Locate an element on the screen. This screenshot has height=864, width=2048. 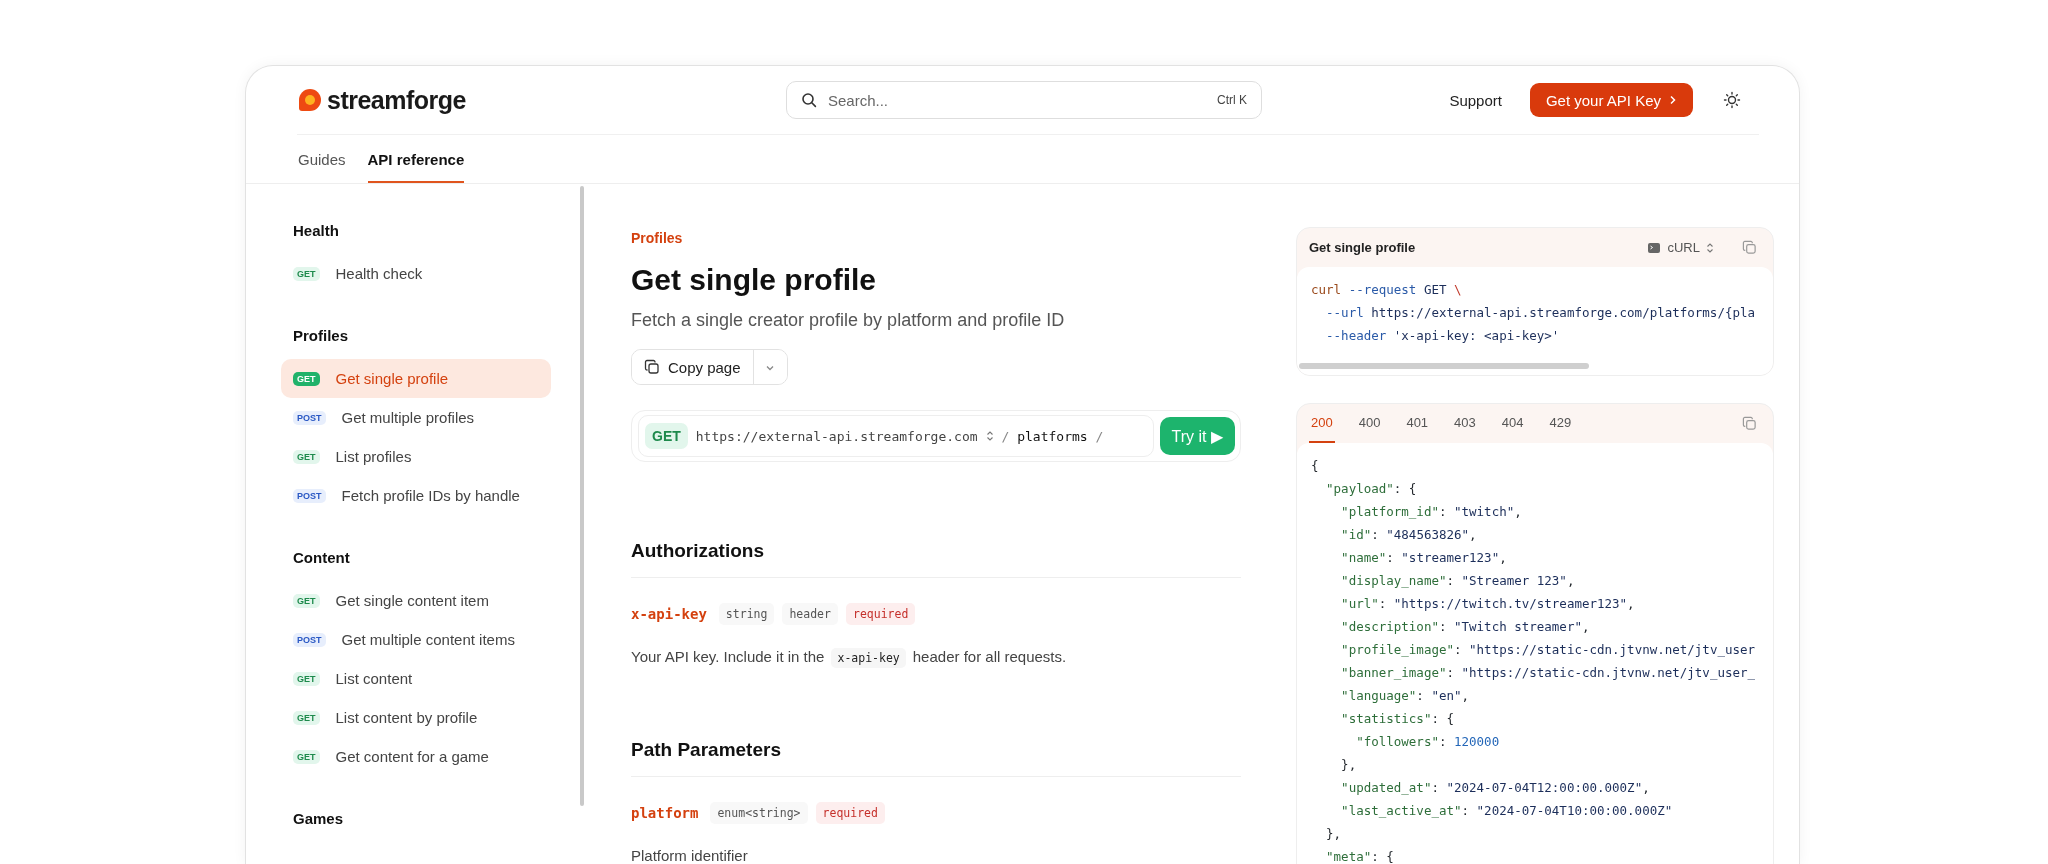
code-line: "statistics": { is located at coordinates (1397, 719).